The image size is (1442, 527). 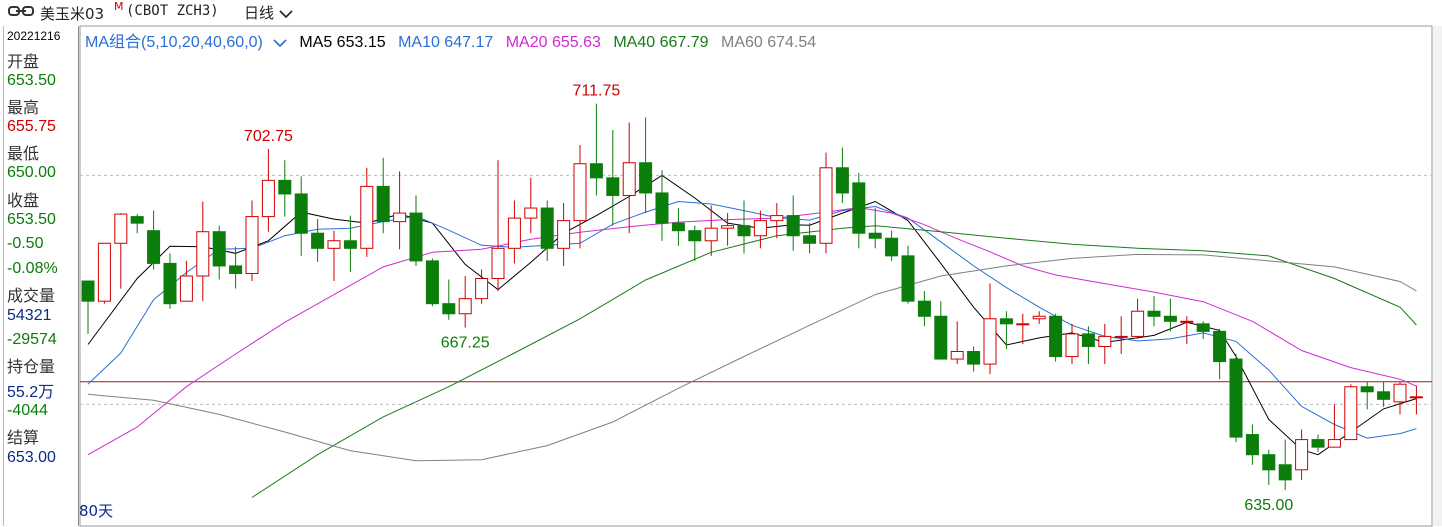 What do you see at coordinates (1437, 276) in the screenshot?
I see `right-scrollbar` at bounding box center [1437, 276].